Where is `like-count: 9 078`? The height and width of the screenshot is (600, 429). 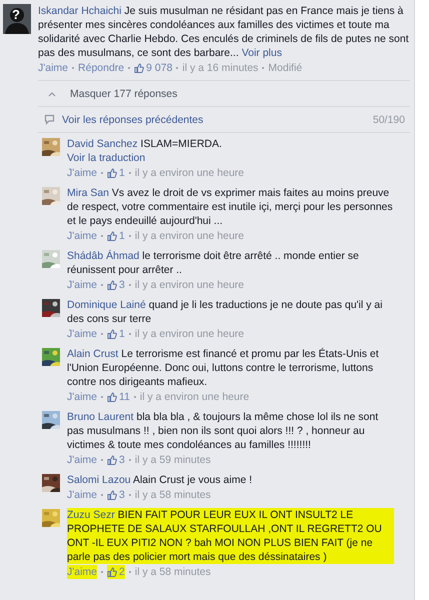 like-count: 9 078 is located at coordinates (159, 68).